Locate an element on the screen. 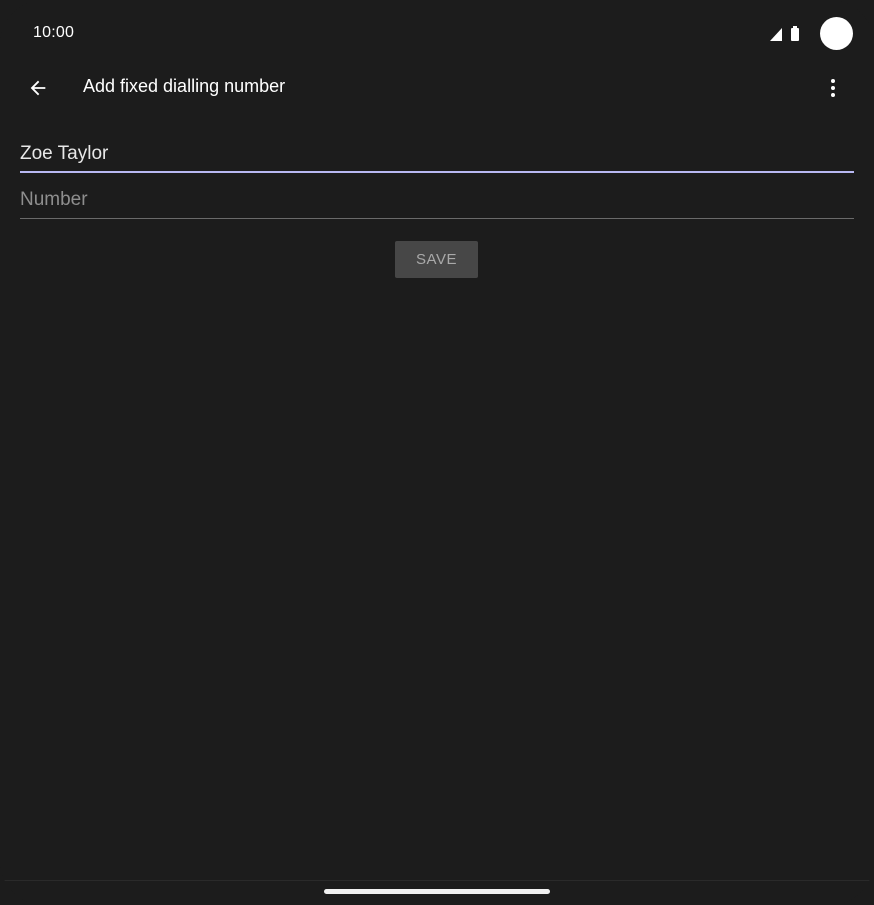  back-button is located at coordinates (38, 88).